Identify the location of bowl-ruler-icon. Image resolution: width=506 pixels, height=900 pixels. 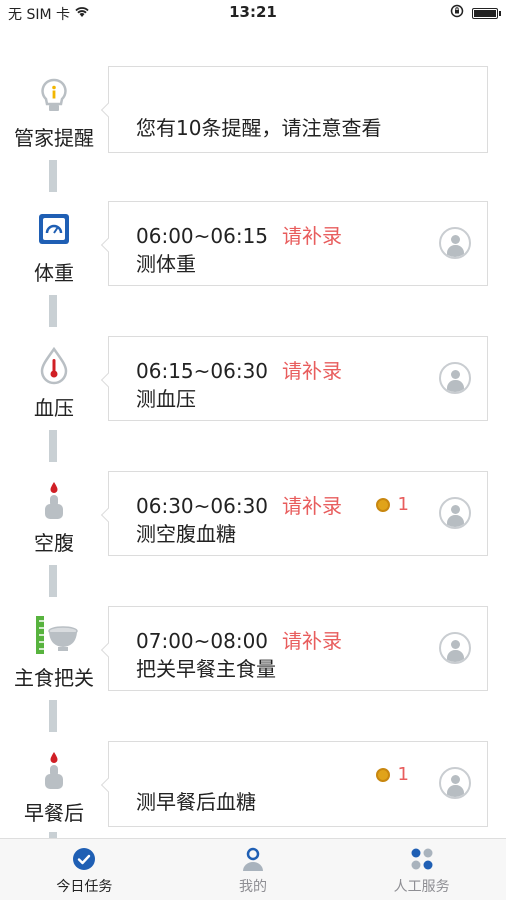
(56, 636).